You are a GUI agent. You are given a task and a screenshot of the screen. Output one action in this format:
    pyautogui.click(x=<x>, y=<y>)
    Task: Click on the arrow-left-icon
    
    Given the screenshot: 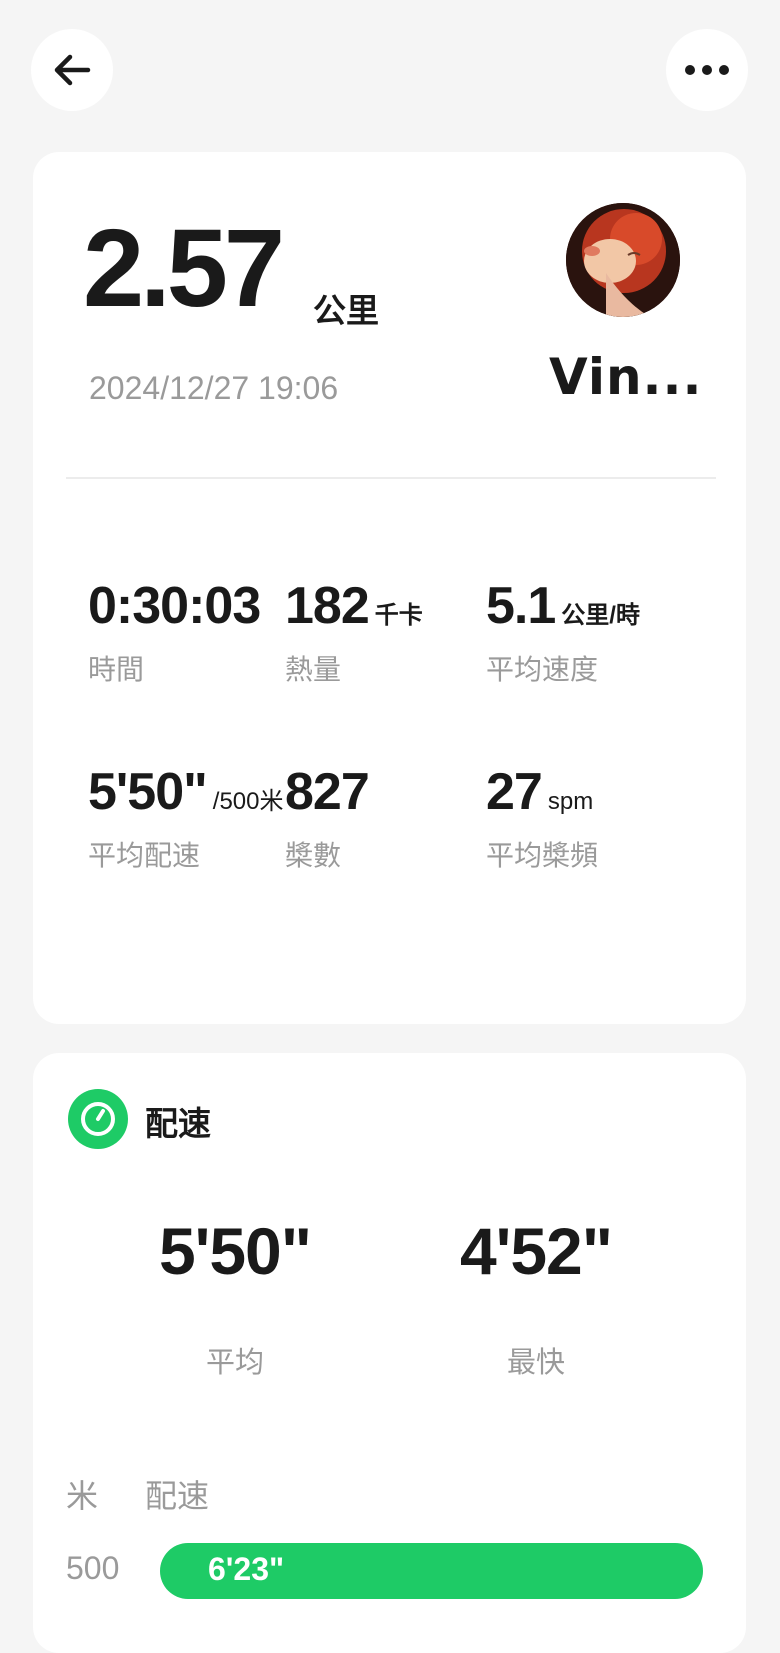 What is the action you would take?
    pyautogui.click(x=72, y=70)
    